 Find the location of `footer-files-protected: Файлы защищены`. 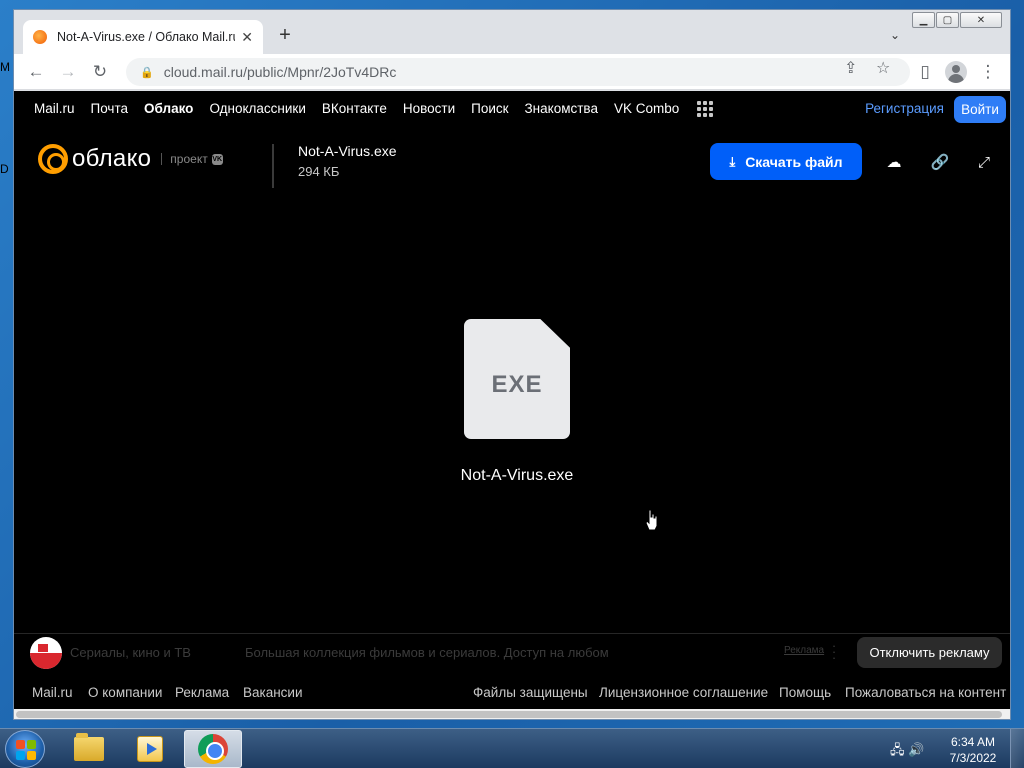

footer-files-protected: Файлы защищены is located at coordinates (530, 692).